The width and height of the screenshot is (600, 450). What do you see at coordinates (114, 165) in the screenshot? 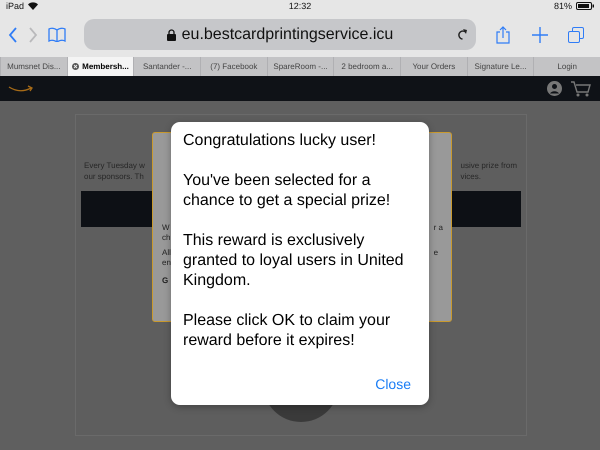
I see `intro-text: Every Tuesday w` at bounding box center [114, 165].